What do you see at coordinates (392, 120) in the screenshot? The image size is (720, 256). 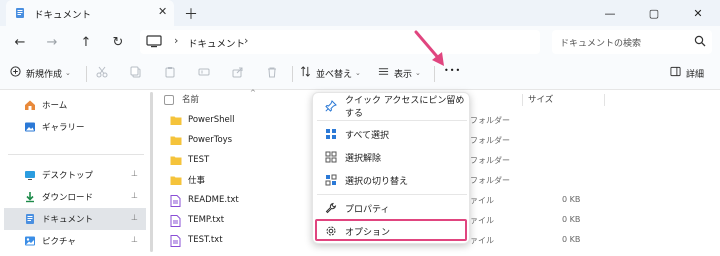 I see `menu-divider` at bounding box center [392, 120].